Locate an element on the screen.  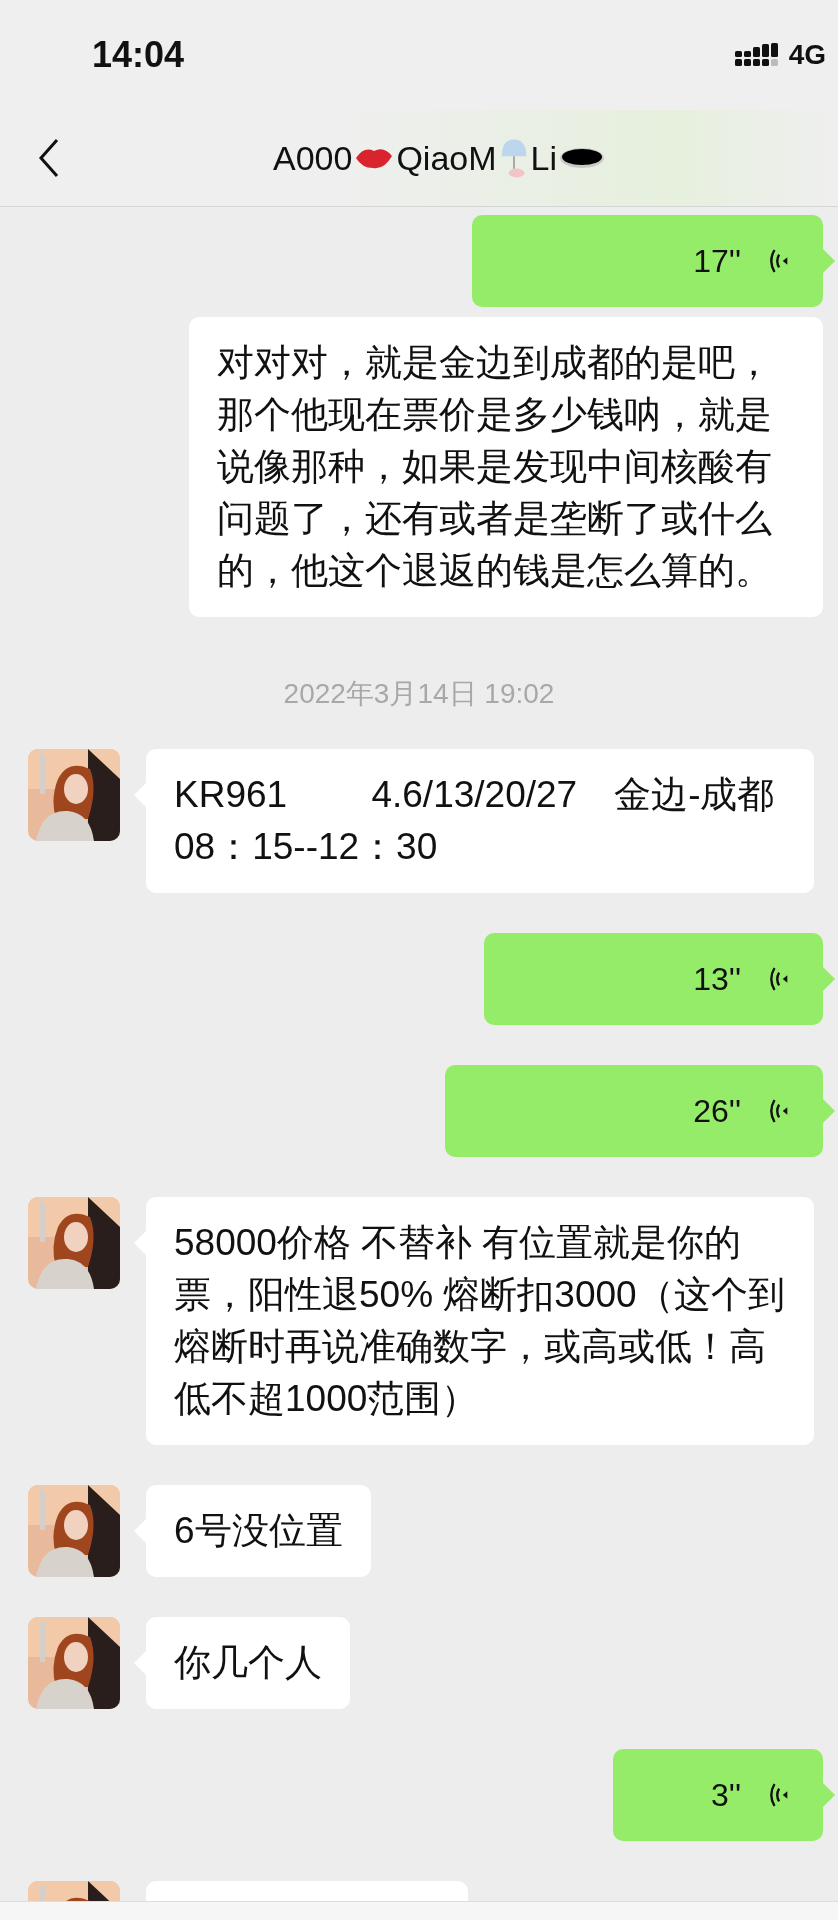
voice-message: 13'' is located at coordinates (653, 979).